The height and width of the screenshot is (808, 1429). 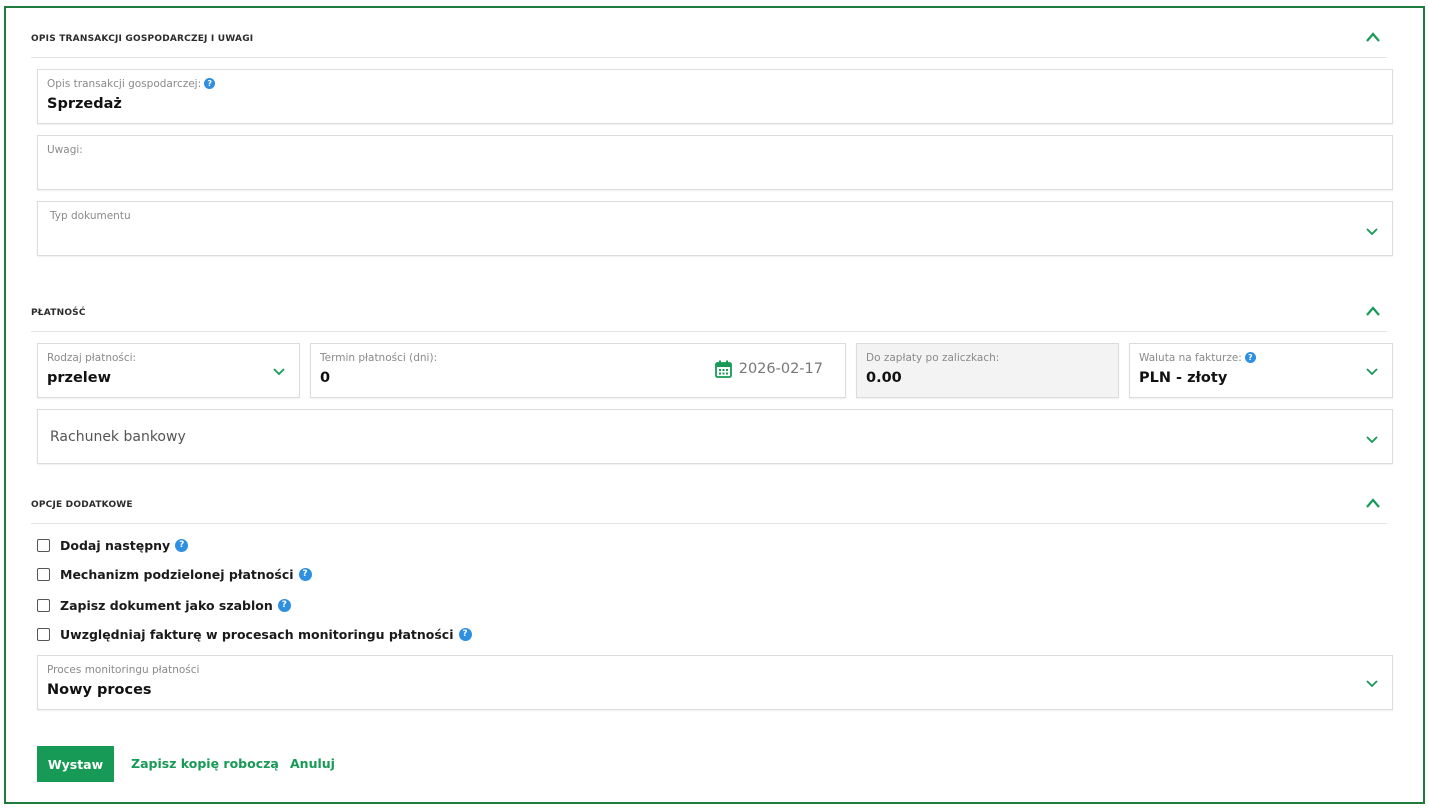 What do you see at coordinates (987, 370) in the screenshot?
I see `do-zaplaty-field: Do zapłaty po zaliczkach: 0.00` at bounding box center [987, 370].